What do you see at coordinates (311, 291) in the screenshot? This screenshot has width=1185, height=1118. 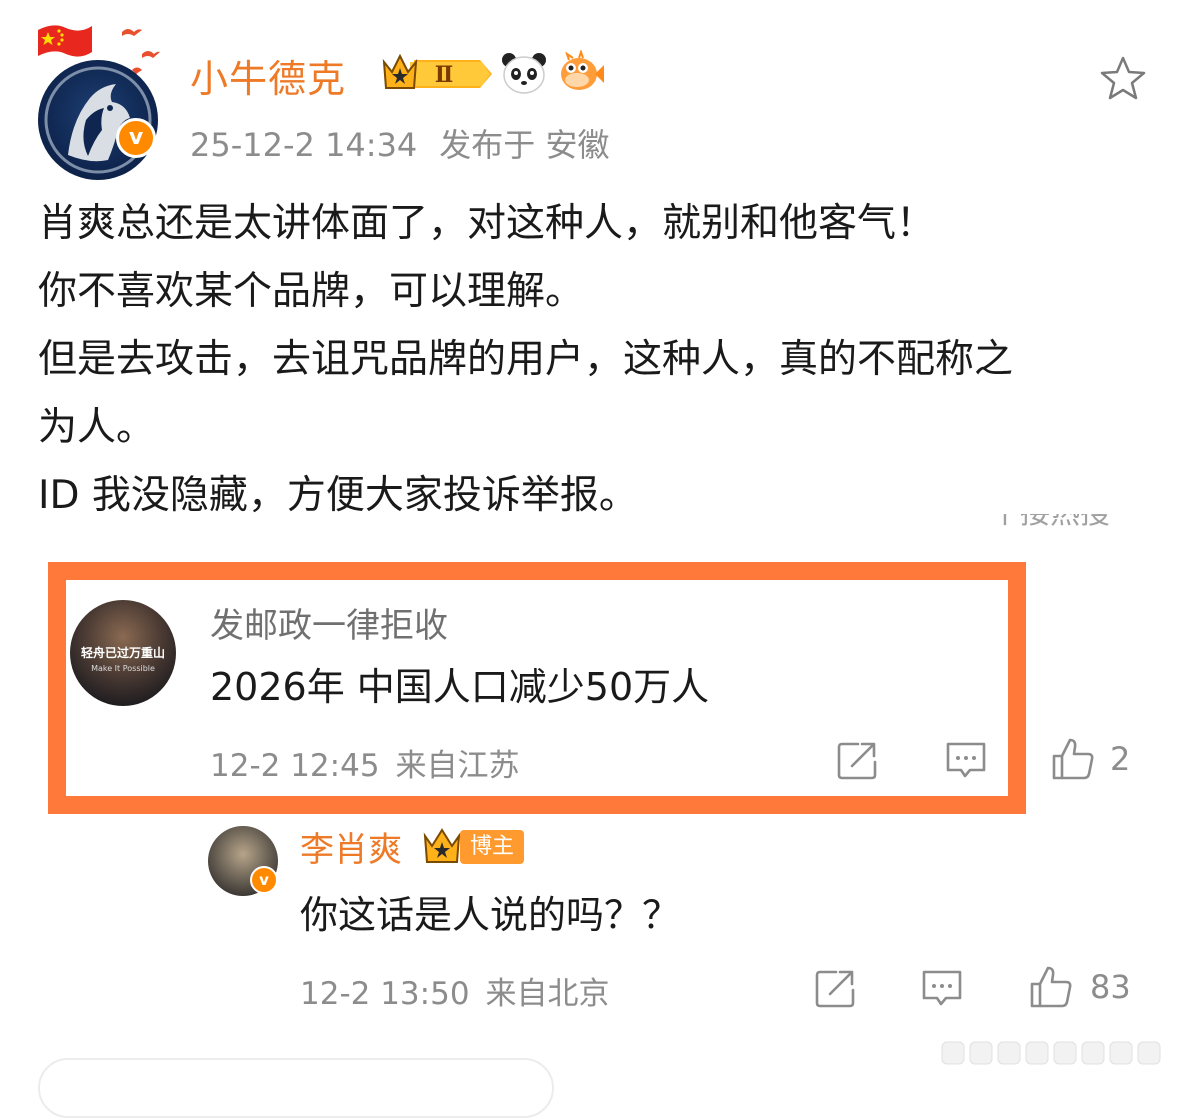 I see `post-line: 你不喜欢某个品牌，可以理解。` at bounding box center [311, 291].